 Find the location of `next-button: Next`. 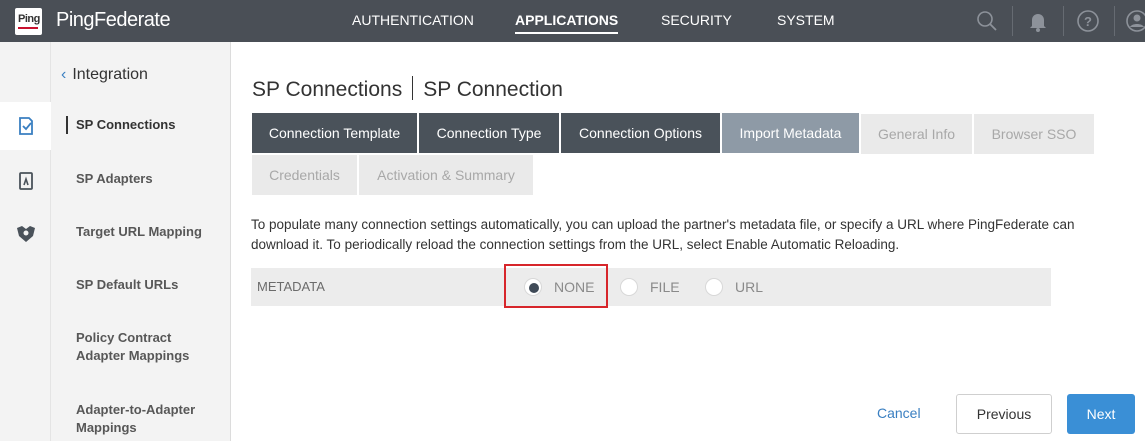

next-button: Next is located at coordinates (1101, 414).